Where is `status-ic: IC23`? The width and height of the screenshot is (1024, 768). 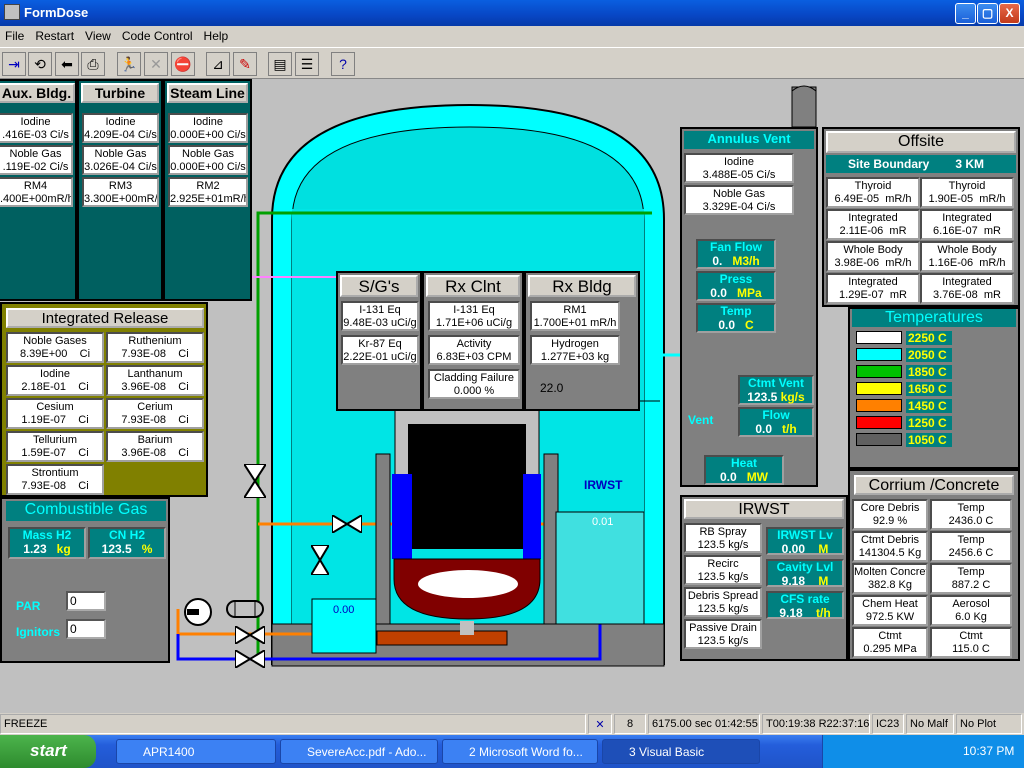 status-ic: IC23 is located at coordinates (888, 724).